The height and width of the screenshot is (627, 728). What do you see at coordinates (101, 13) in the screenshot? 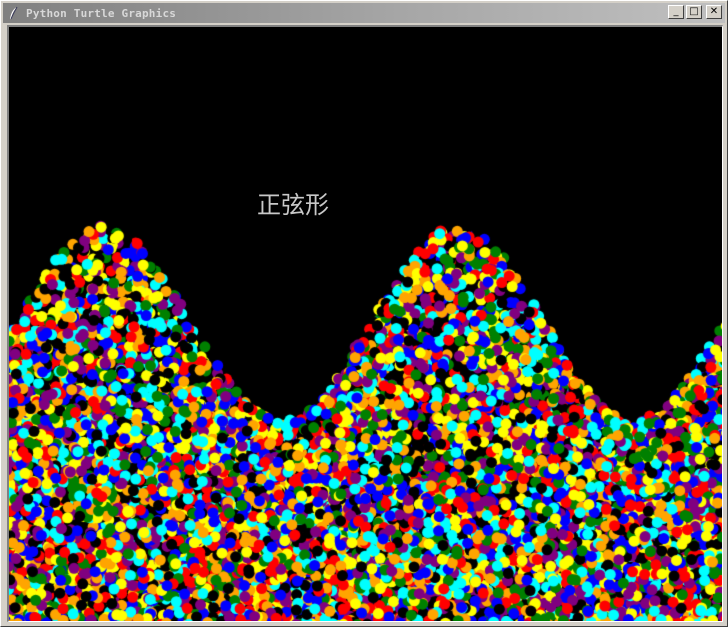
I see `window-title: Python Turtle Graphics` at bounding box center [101, 13].